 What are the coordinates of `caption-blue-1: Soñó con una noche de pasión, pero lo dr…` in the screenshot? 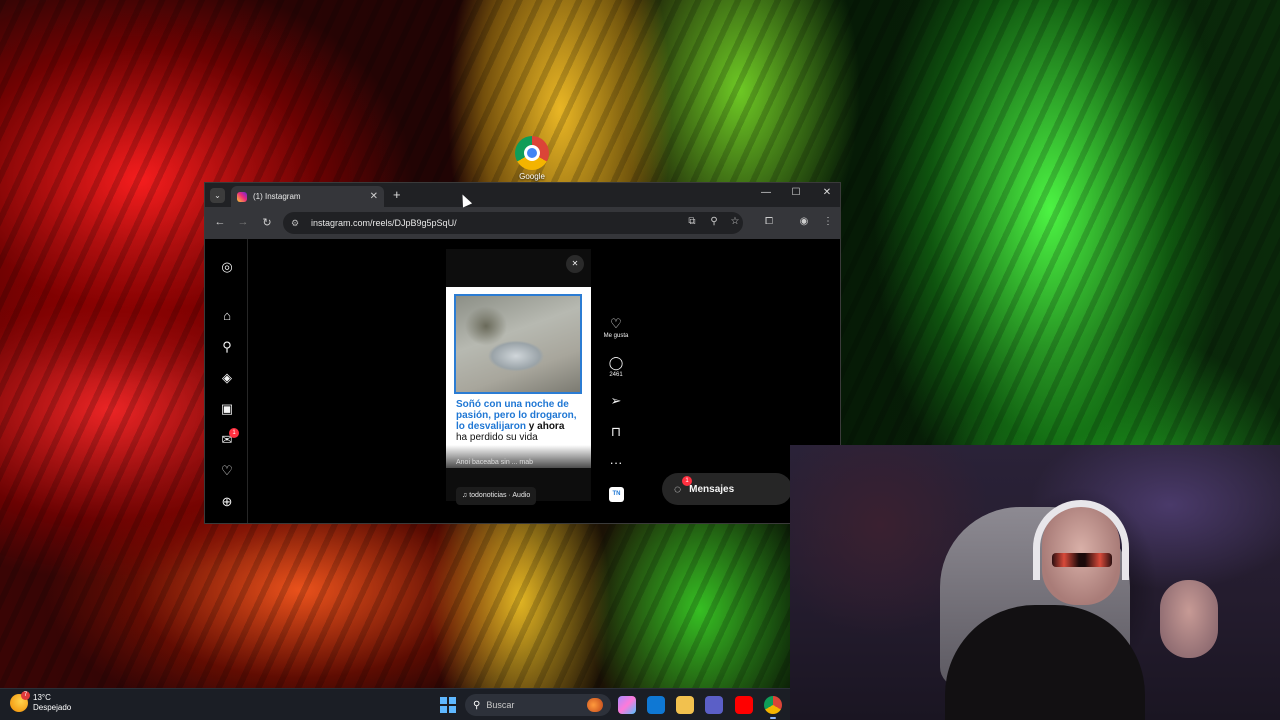 It's located at (516, 410).